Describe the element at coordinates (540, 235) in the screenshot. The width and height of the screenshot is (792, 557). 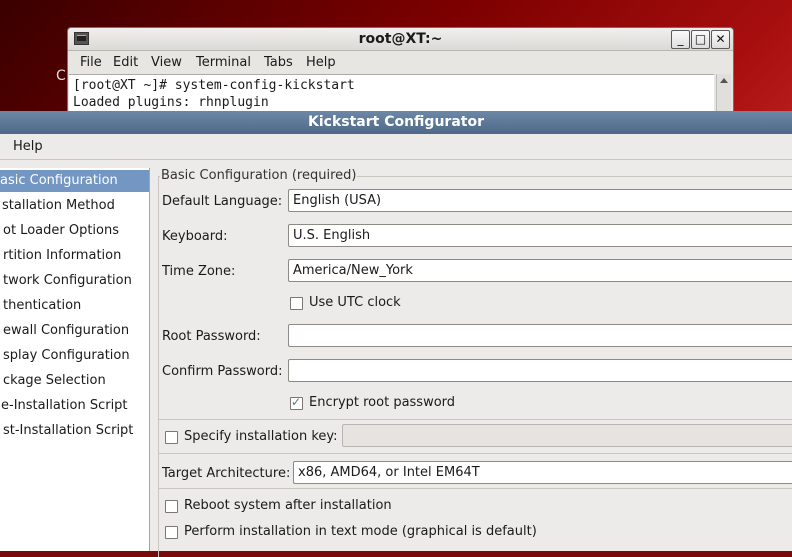
I see `keyboard-select: U.S. English` at that location.